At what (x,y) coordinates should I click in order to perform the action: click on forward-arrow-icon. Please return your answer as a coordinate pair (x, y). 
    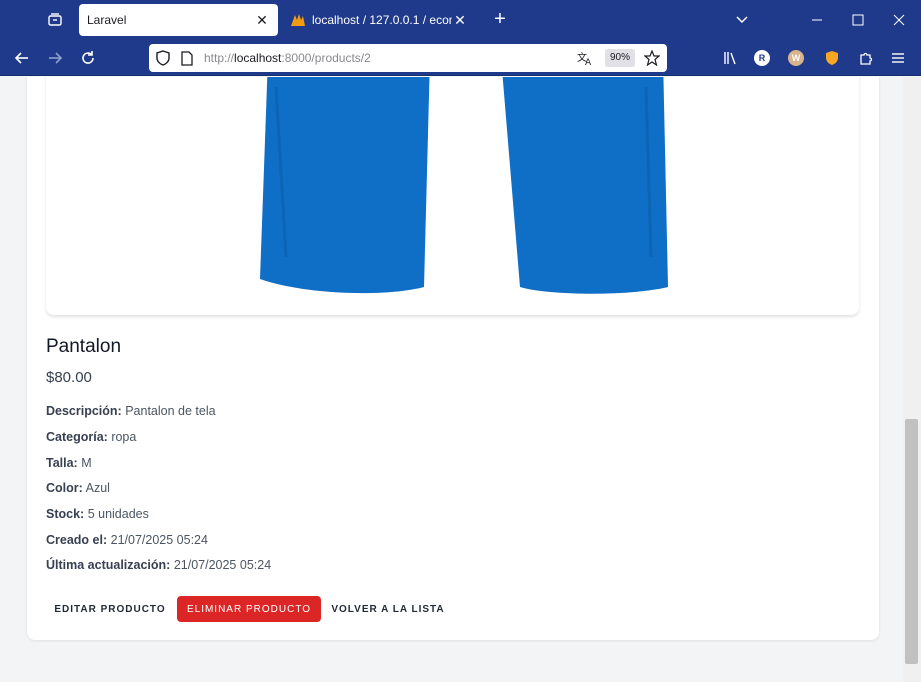
    Looking at the image, I should click on (55, 58).